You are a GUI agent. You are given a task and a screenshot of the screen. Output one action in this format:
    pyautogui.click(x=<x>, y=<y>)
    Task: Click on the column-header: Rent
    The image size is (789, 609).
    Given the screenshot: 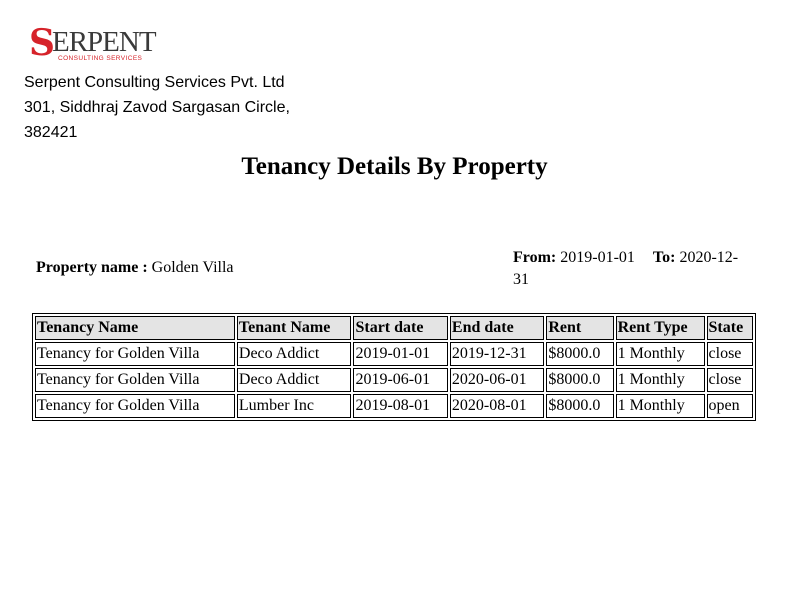 What is the action you would take?
    pyautogui.click(x=580, y=328)
    